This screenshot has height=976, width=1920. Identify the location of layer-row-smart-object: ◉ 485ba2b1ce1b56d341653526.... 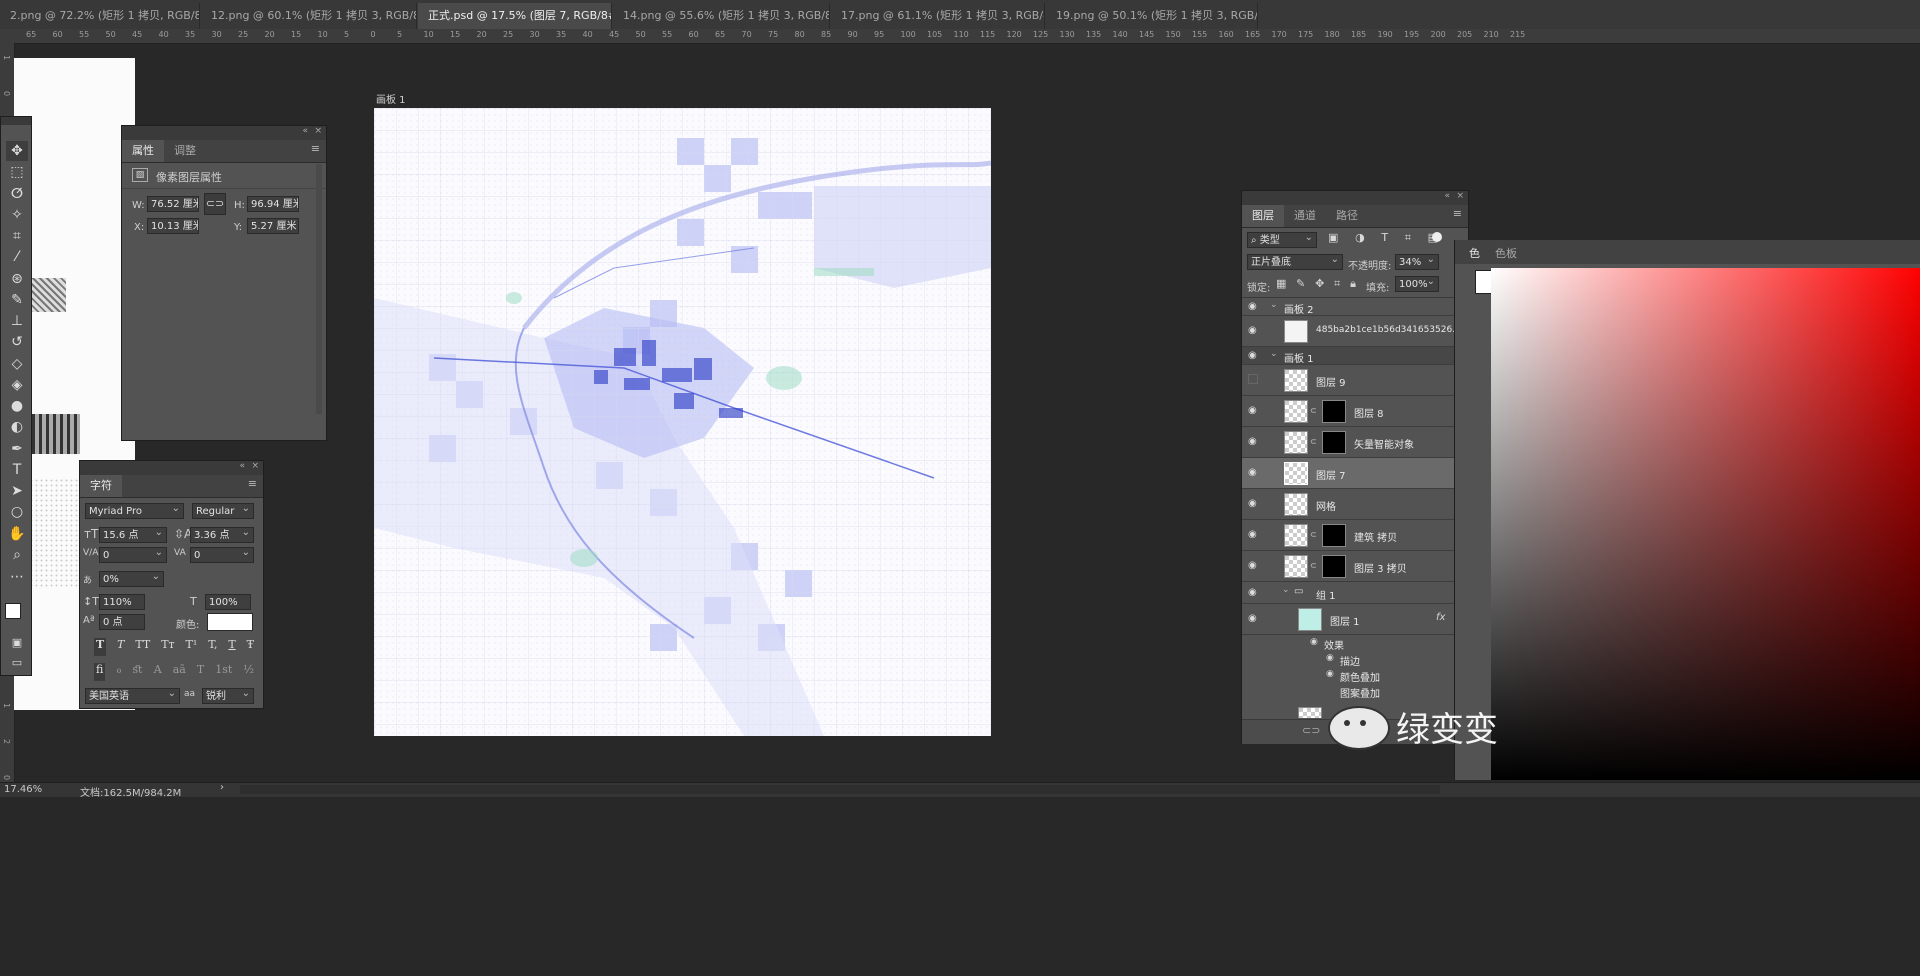
(1351, 331).